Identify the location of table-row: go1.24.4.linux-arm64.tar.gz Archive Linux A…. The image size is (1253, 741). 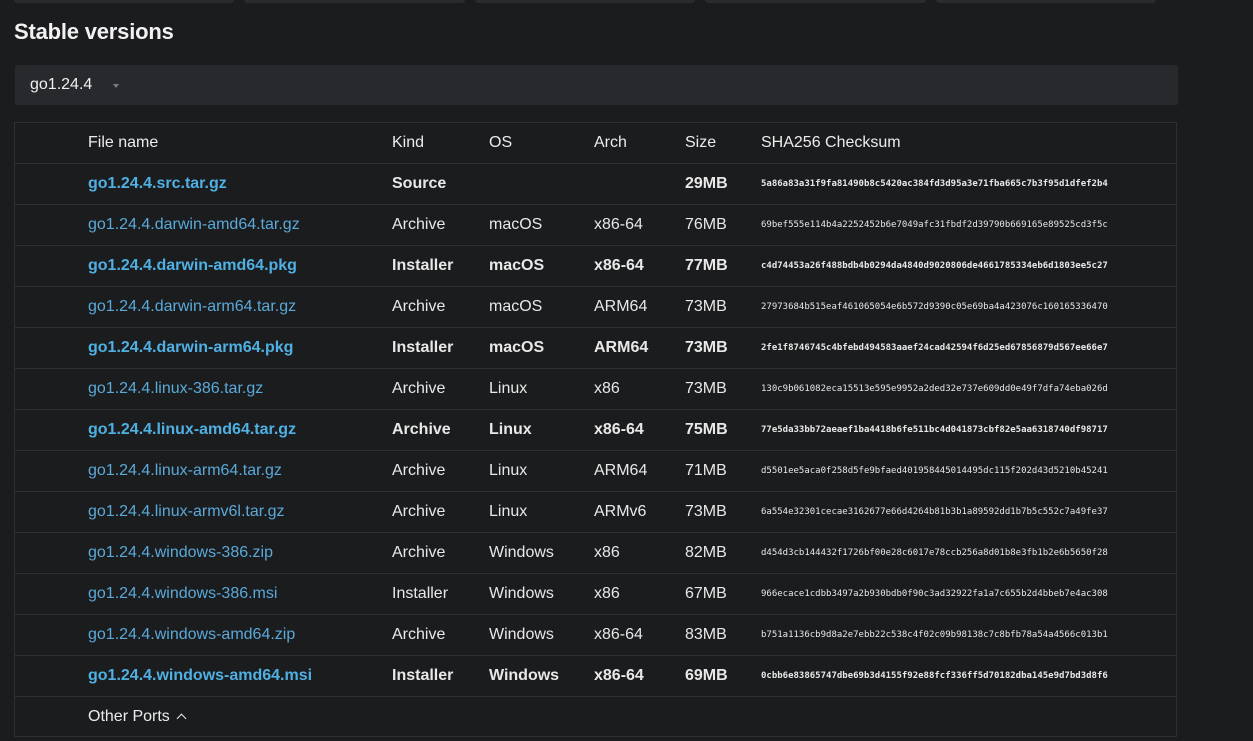
(595, 471).